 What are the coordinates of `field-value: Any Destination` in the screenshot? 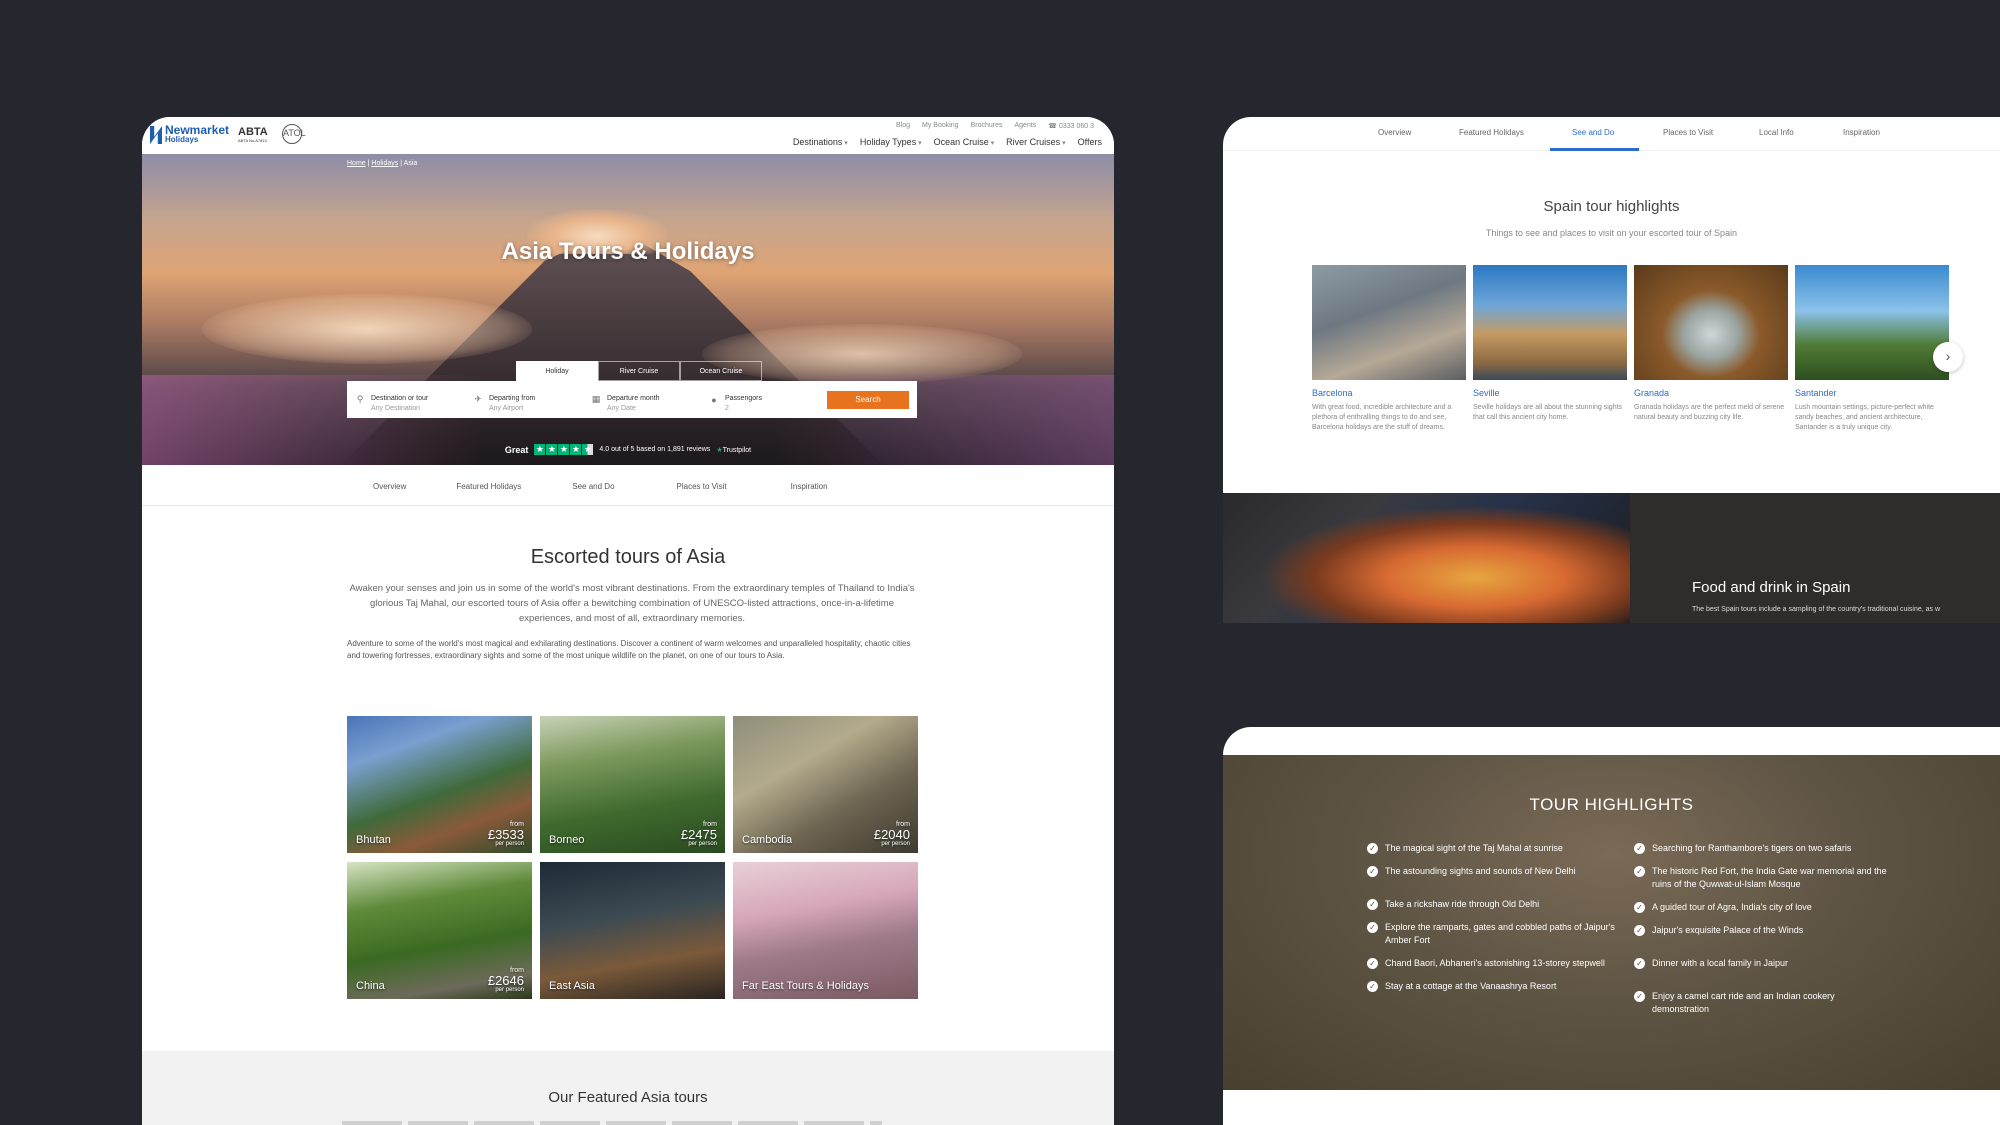 It's located at (396, 408).